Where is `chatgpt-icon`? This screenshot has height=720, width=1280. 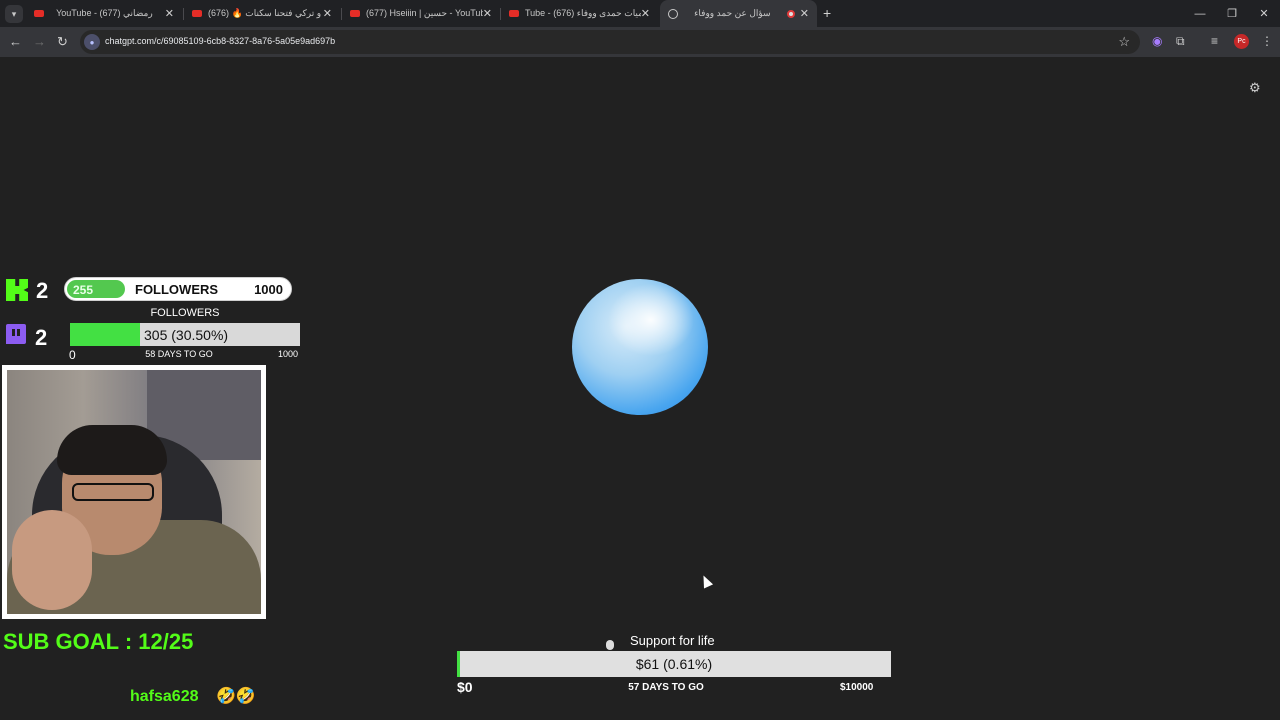
chatgpt-icon is located at coordinates (673, 13).